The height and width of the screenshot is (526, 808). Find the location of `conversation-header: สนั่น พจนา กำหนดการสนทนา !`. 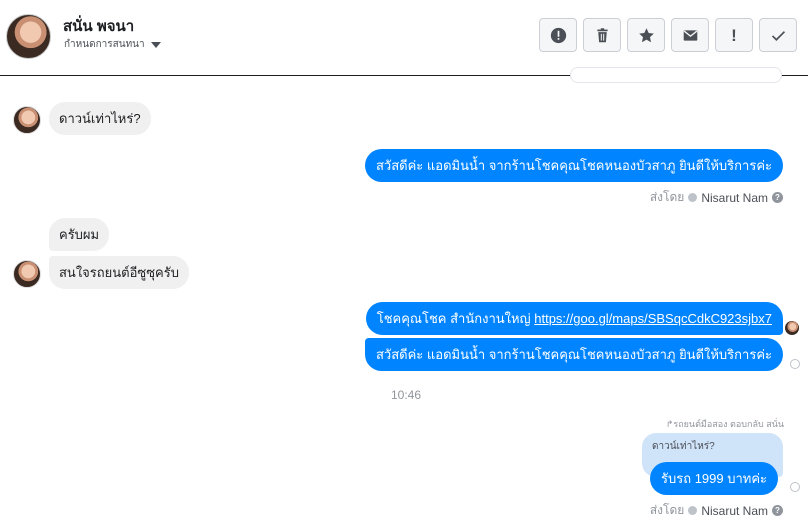

conversation-header: สนั่น พจนา กำหนดการสนทนา ! is located at coordinates (404, 38).